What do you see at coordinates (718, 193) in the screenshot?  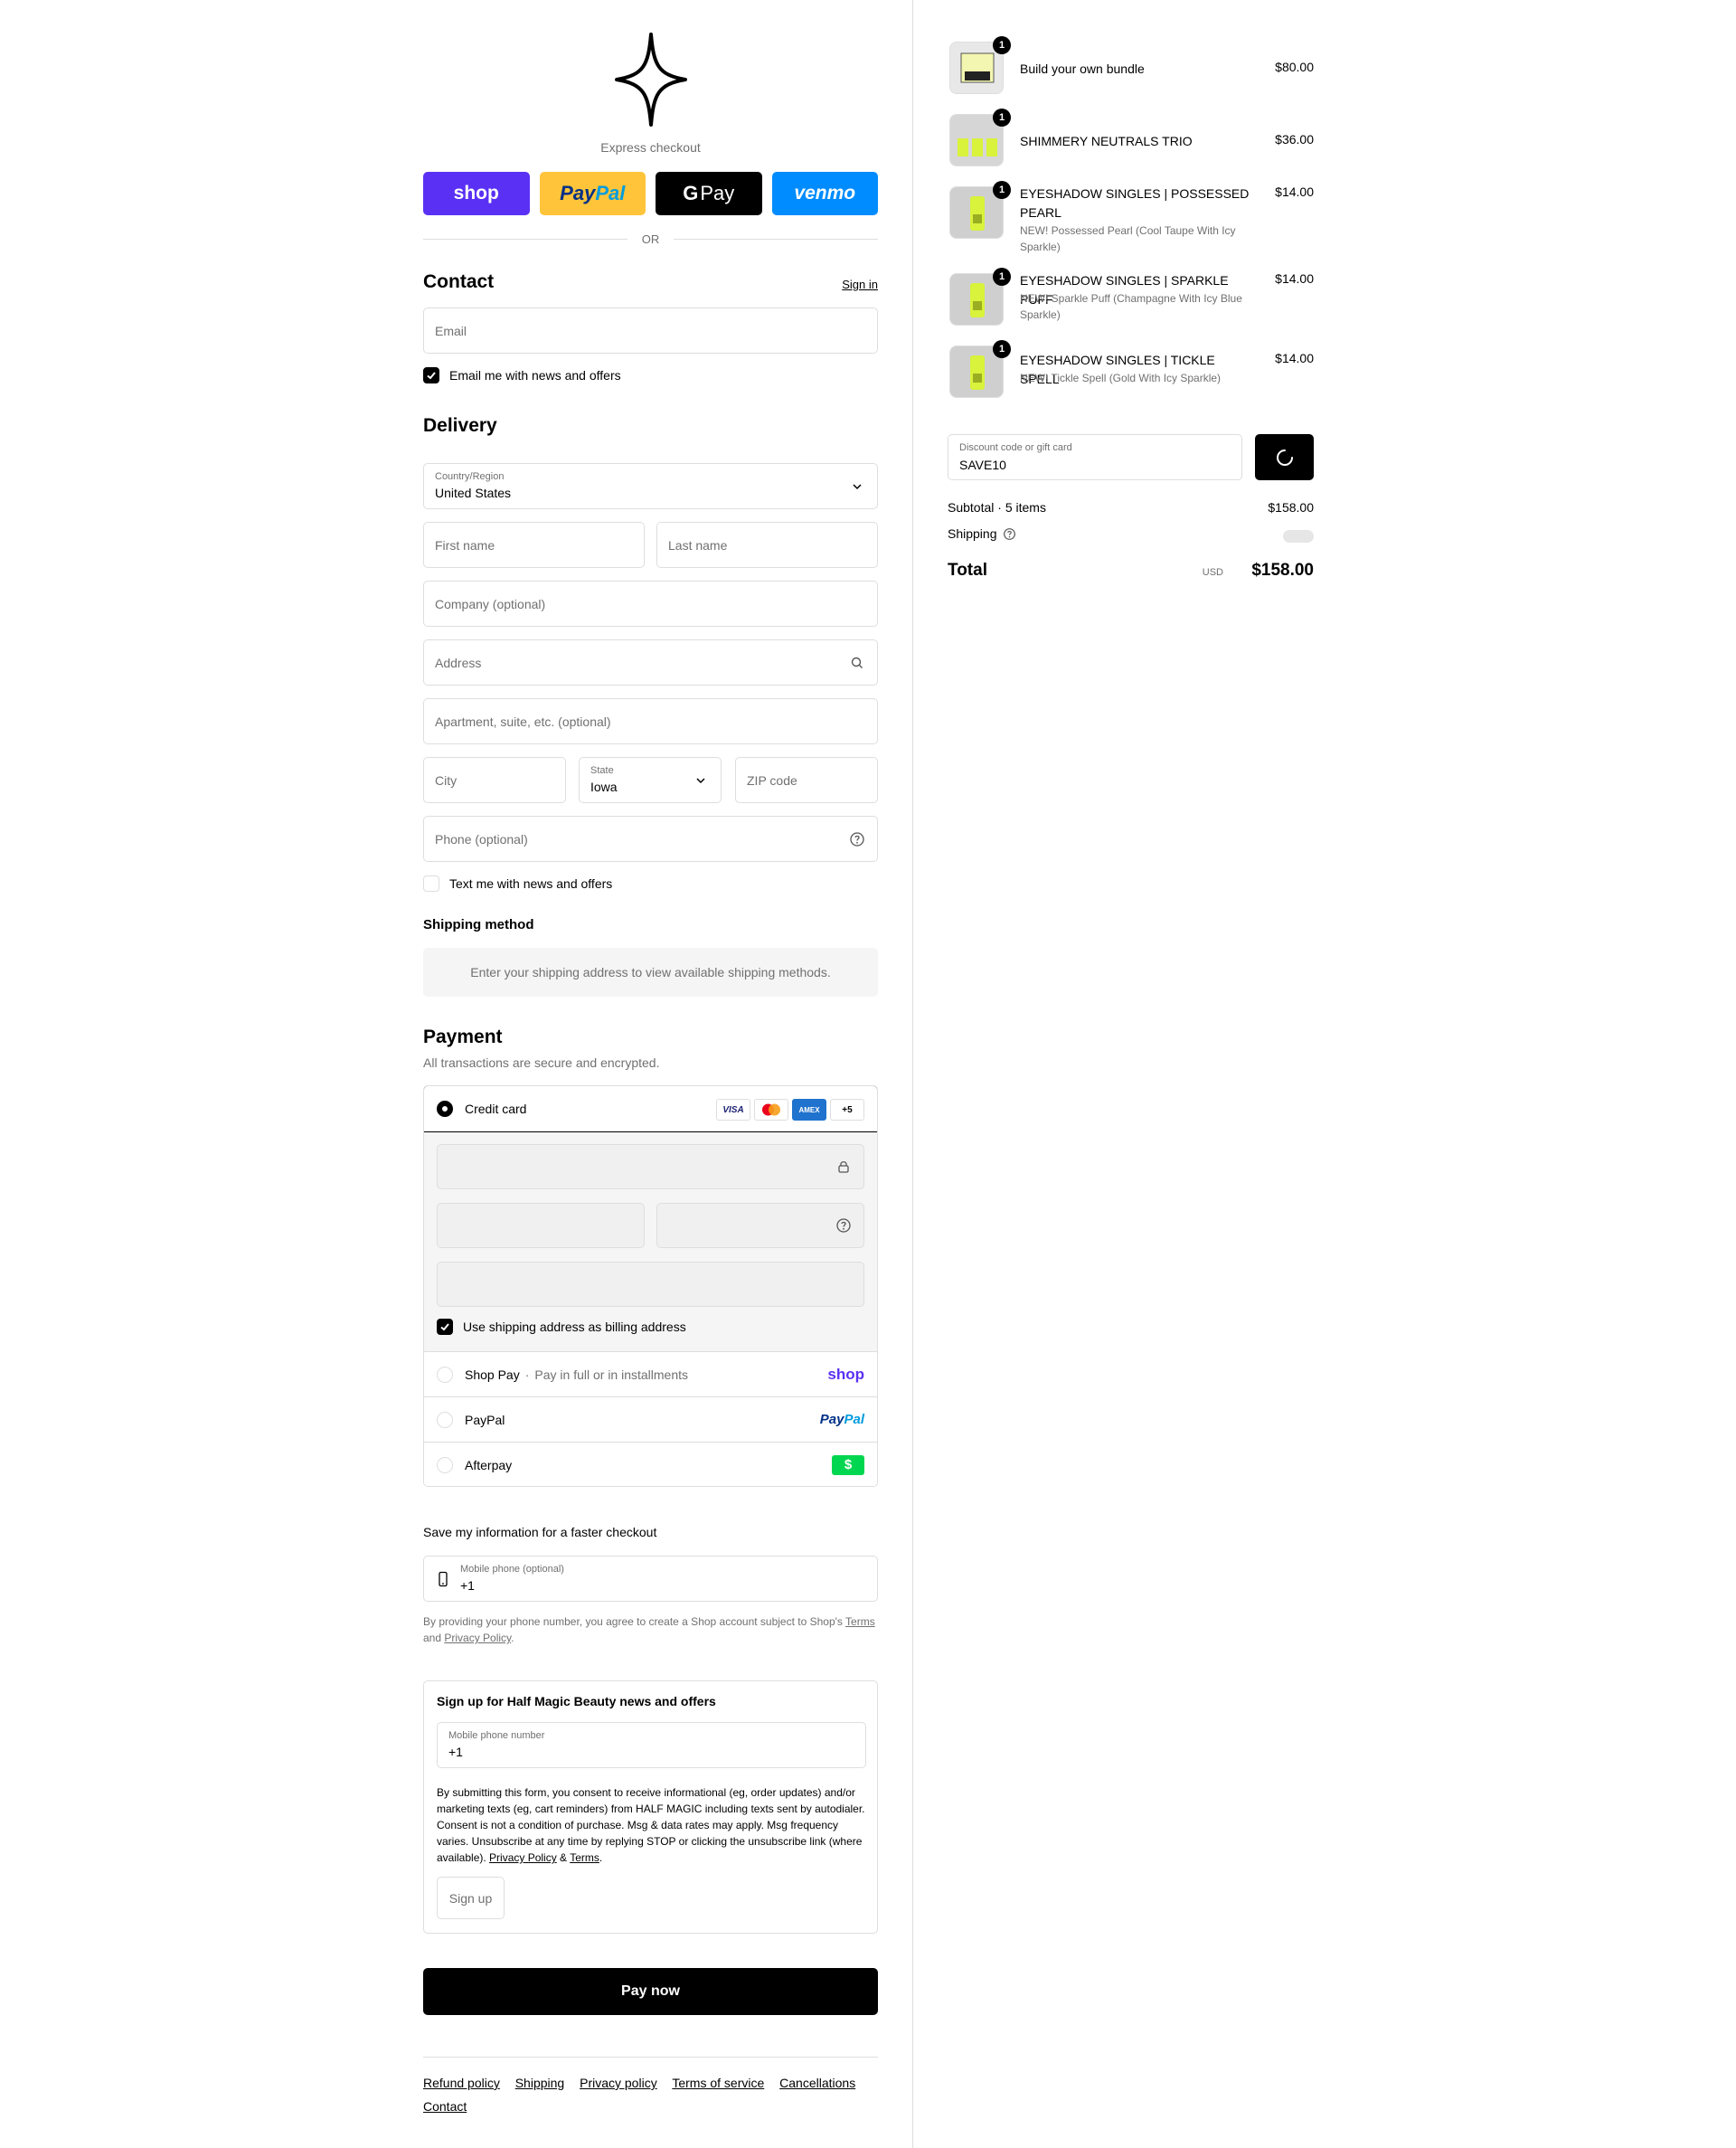 I see `google-pay-wordmark: Pay` at bounding box center [718, 193].